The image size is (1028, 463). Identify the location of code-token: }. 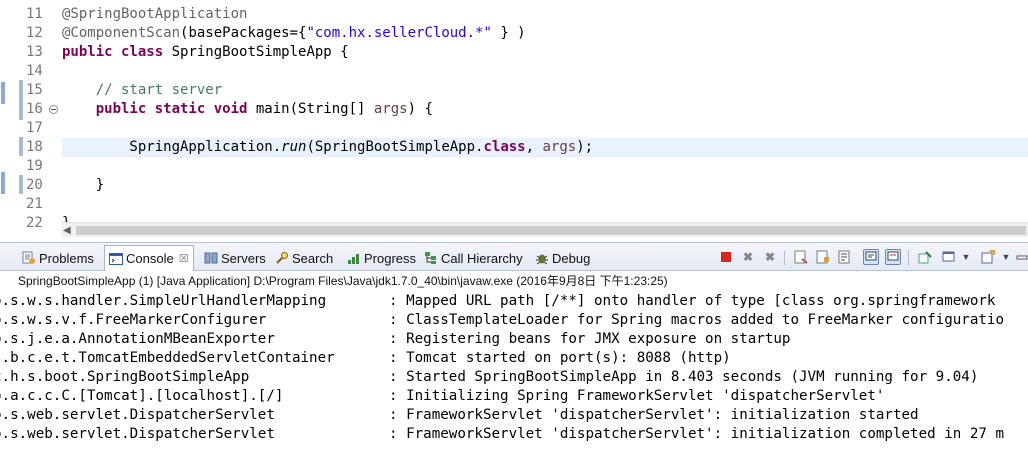
(83, 185).